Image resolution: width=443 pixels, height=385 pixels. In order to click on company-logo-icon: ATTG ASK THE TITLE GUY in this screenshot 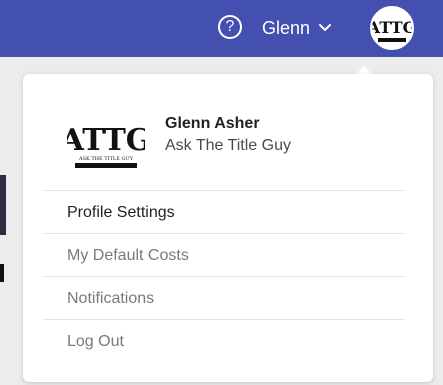, I will do `click(106, 145)`.